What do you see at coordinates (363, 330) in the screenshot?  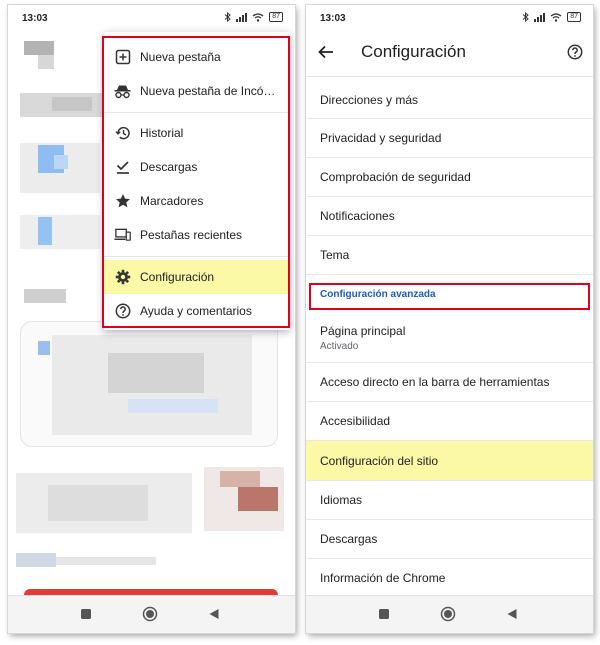 I see `settings-item-label: Página principal` at bounding box center [363, 330].